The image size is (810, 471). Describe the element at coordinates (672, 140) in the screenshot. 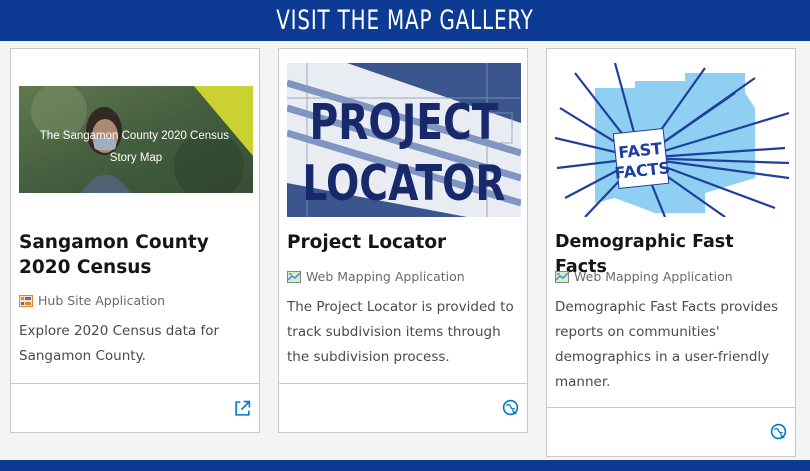

I see `card-thumbnail: FAST FACTS` at that location.